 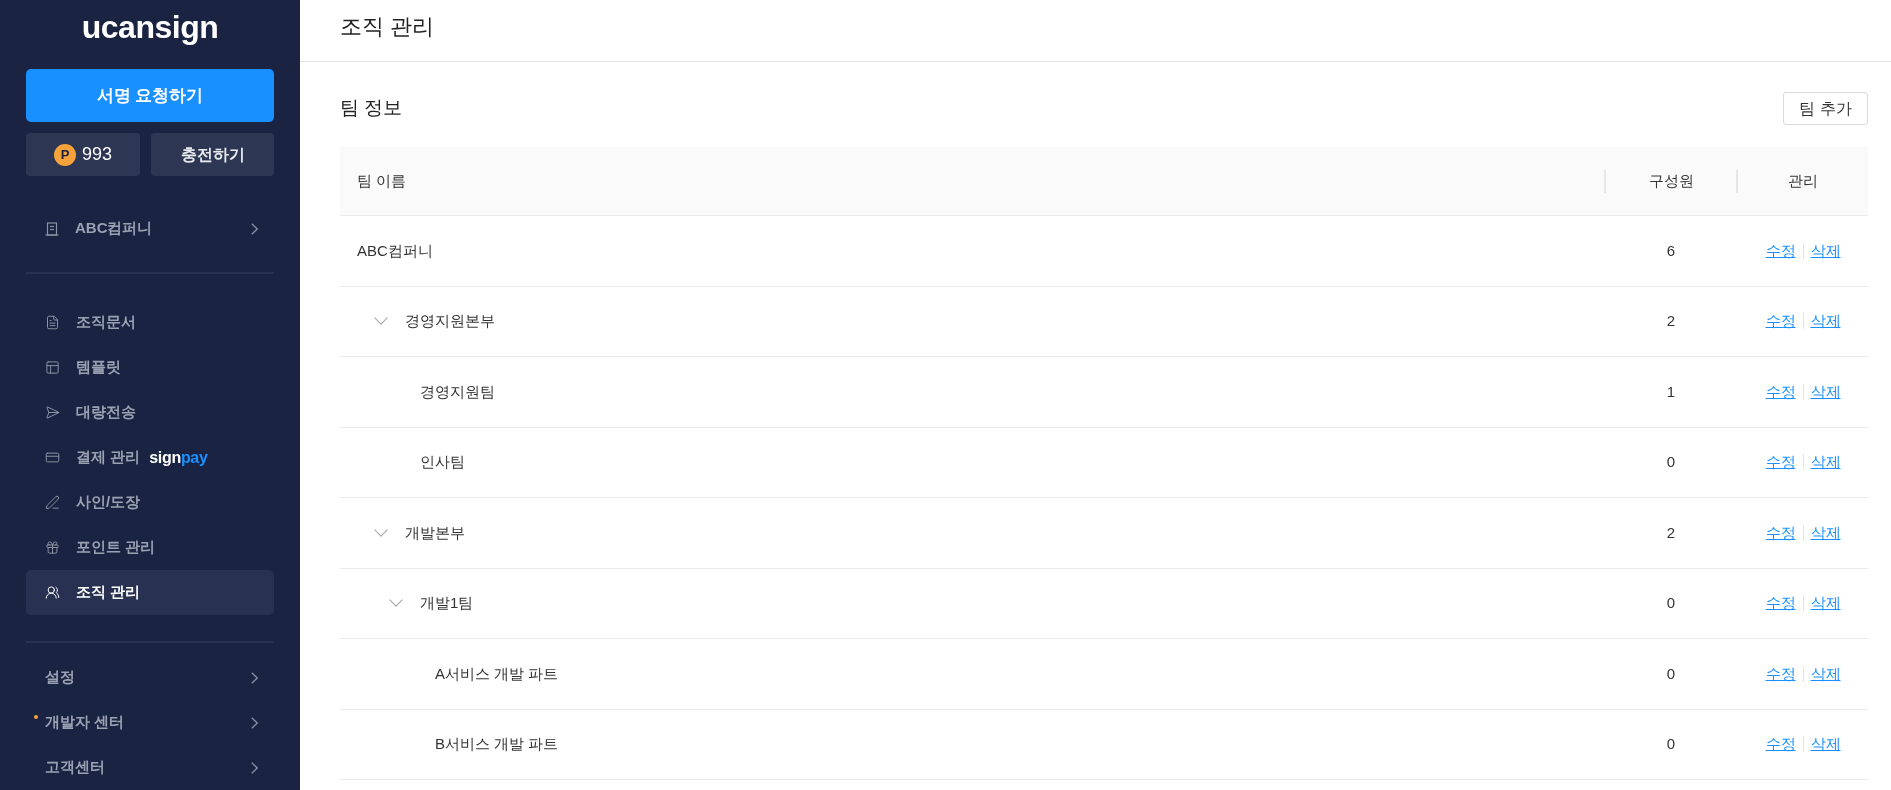 I want to click on column-header: 팀 이름, so click(x=382, y=180).